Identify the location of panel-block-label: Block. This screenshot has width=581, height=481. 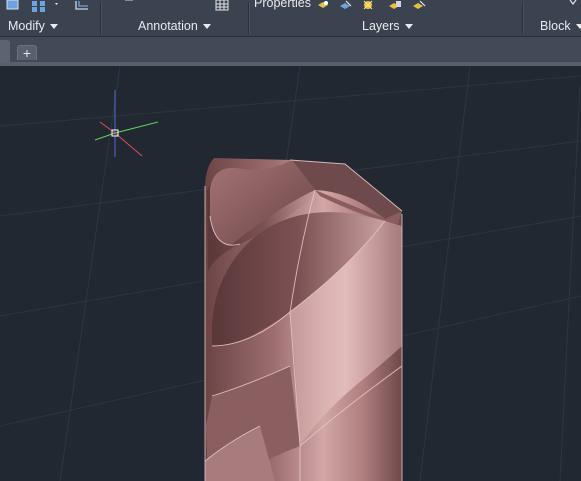
(555, 26).